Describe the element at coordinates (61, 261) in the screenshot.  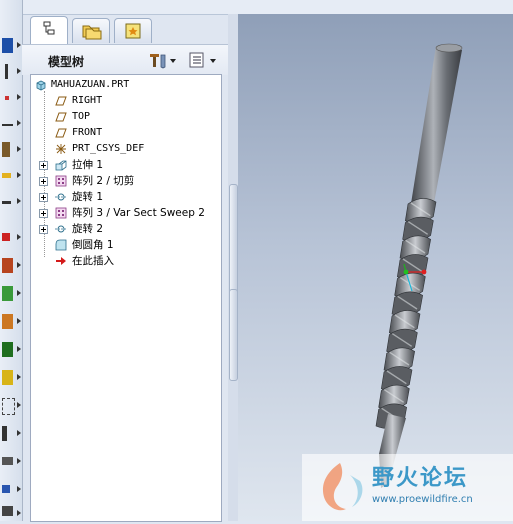
I see `insert-here-arrow-icon` at that location.